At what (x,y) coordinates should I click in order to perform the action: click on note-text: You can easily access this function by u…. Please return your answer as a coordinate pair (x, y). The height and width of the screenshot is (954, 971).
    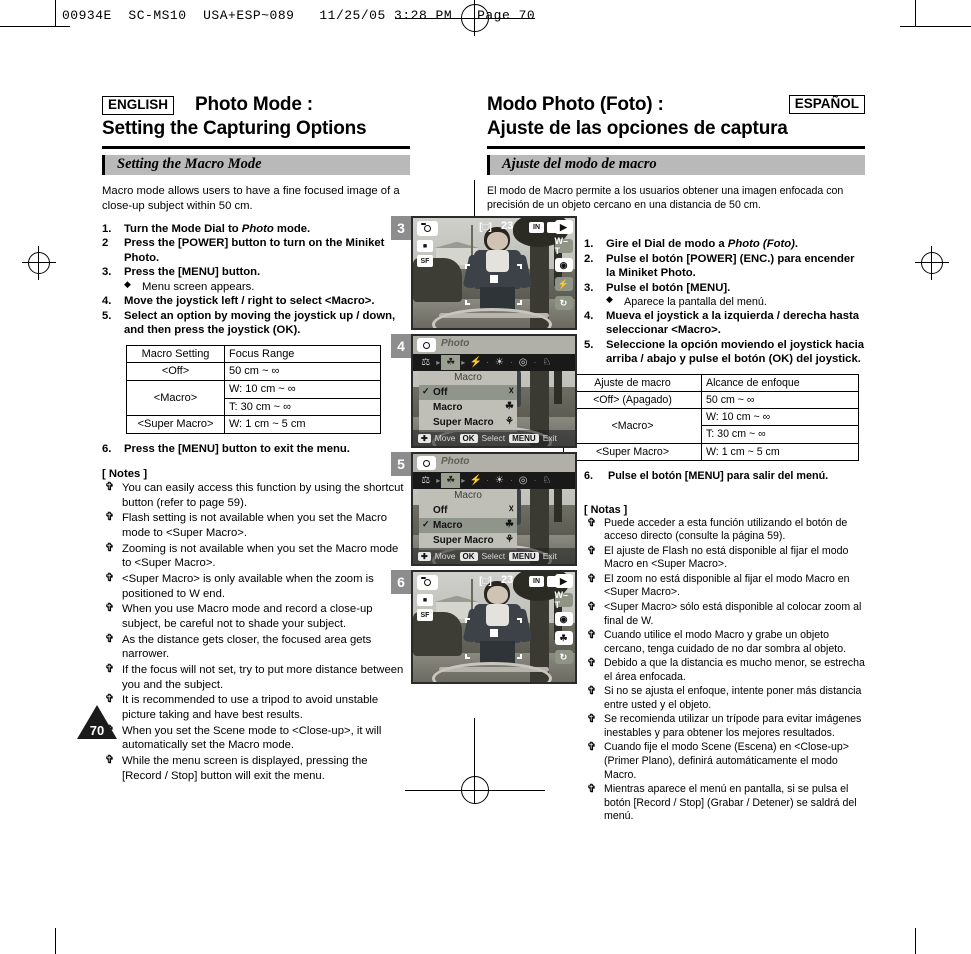
    Looking at the image, I should click on (263, 495).